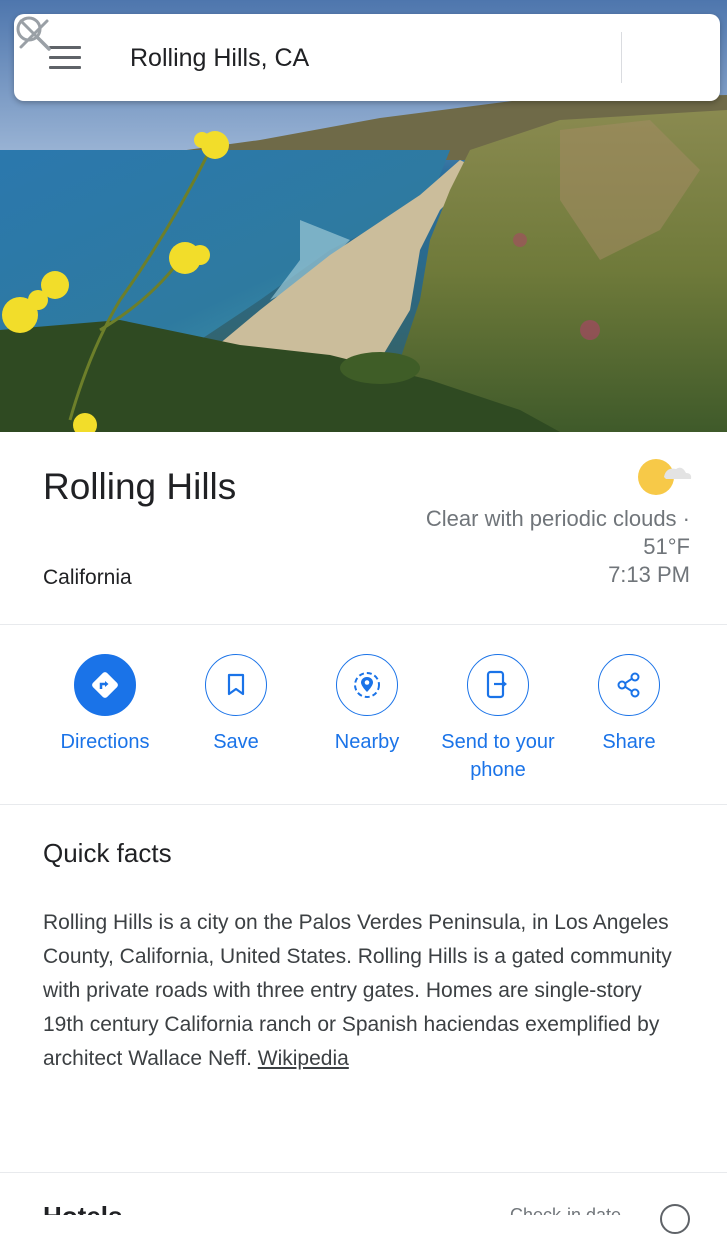  Describe the element at coordinates (303, 1058) in the screenshot. I see `wikipedia-link: Wikipedia` at that location.